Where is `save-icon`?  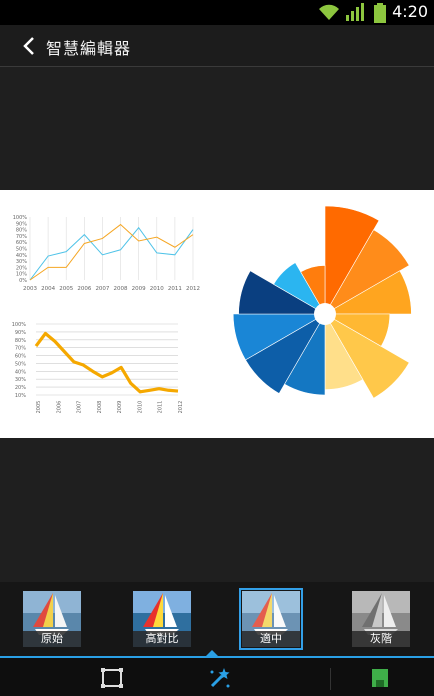 save-icon is located at coordinates (380, 678).